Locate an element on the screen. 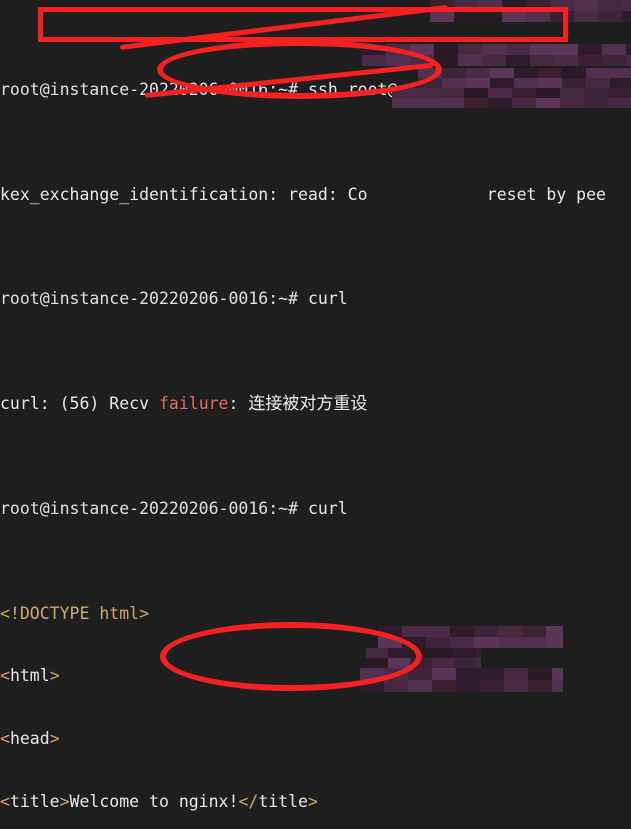 The width and height of the screenshot is (631, 829). curl-error-colon: : is located at coordinates (238, 404).